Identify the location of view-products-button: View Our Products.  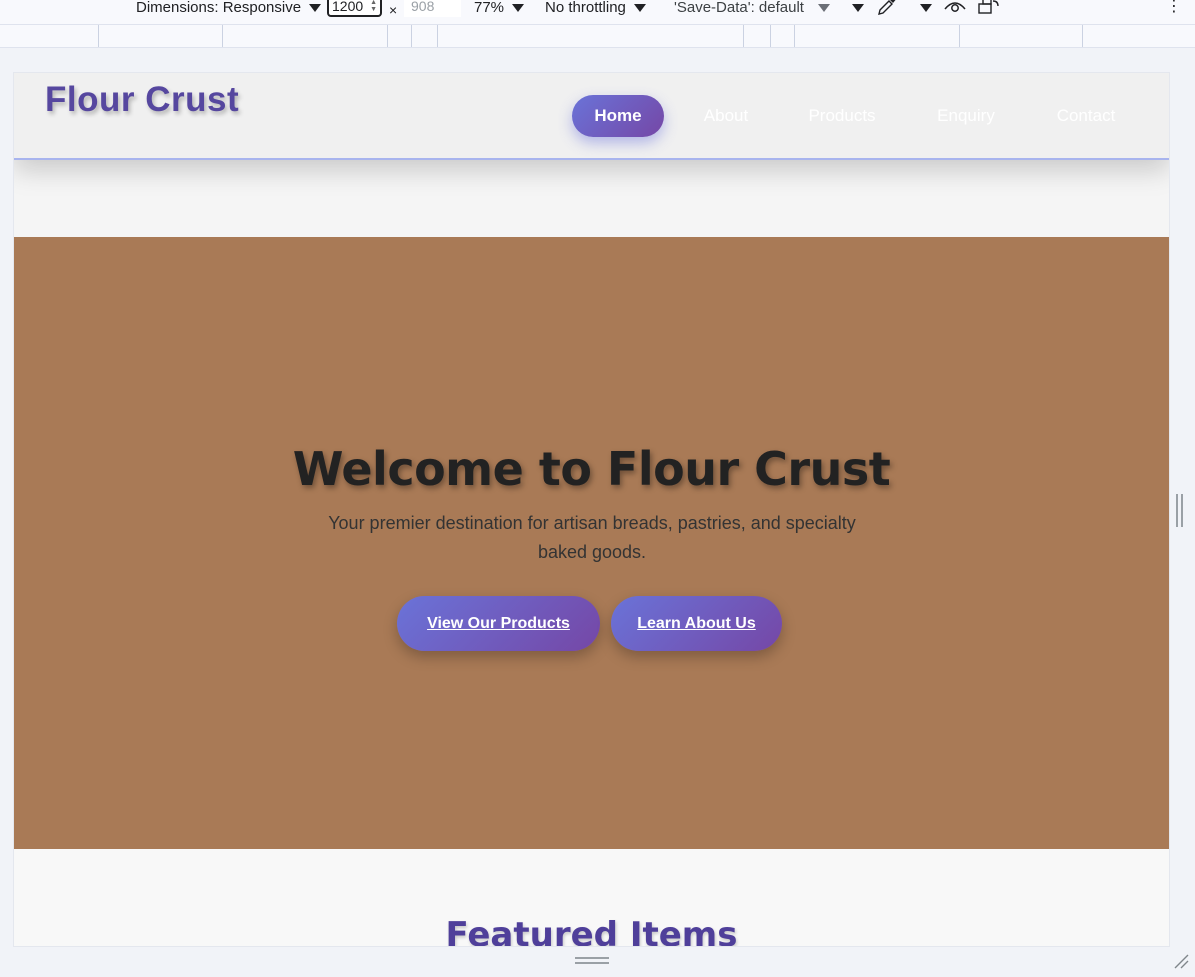
(498, 623).